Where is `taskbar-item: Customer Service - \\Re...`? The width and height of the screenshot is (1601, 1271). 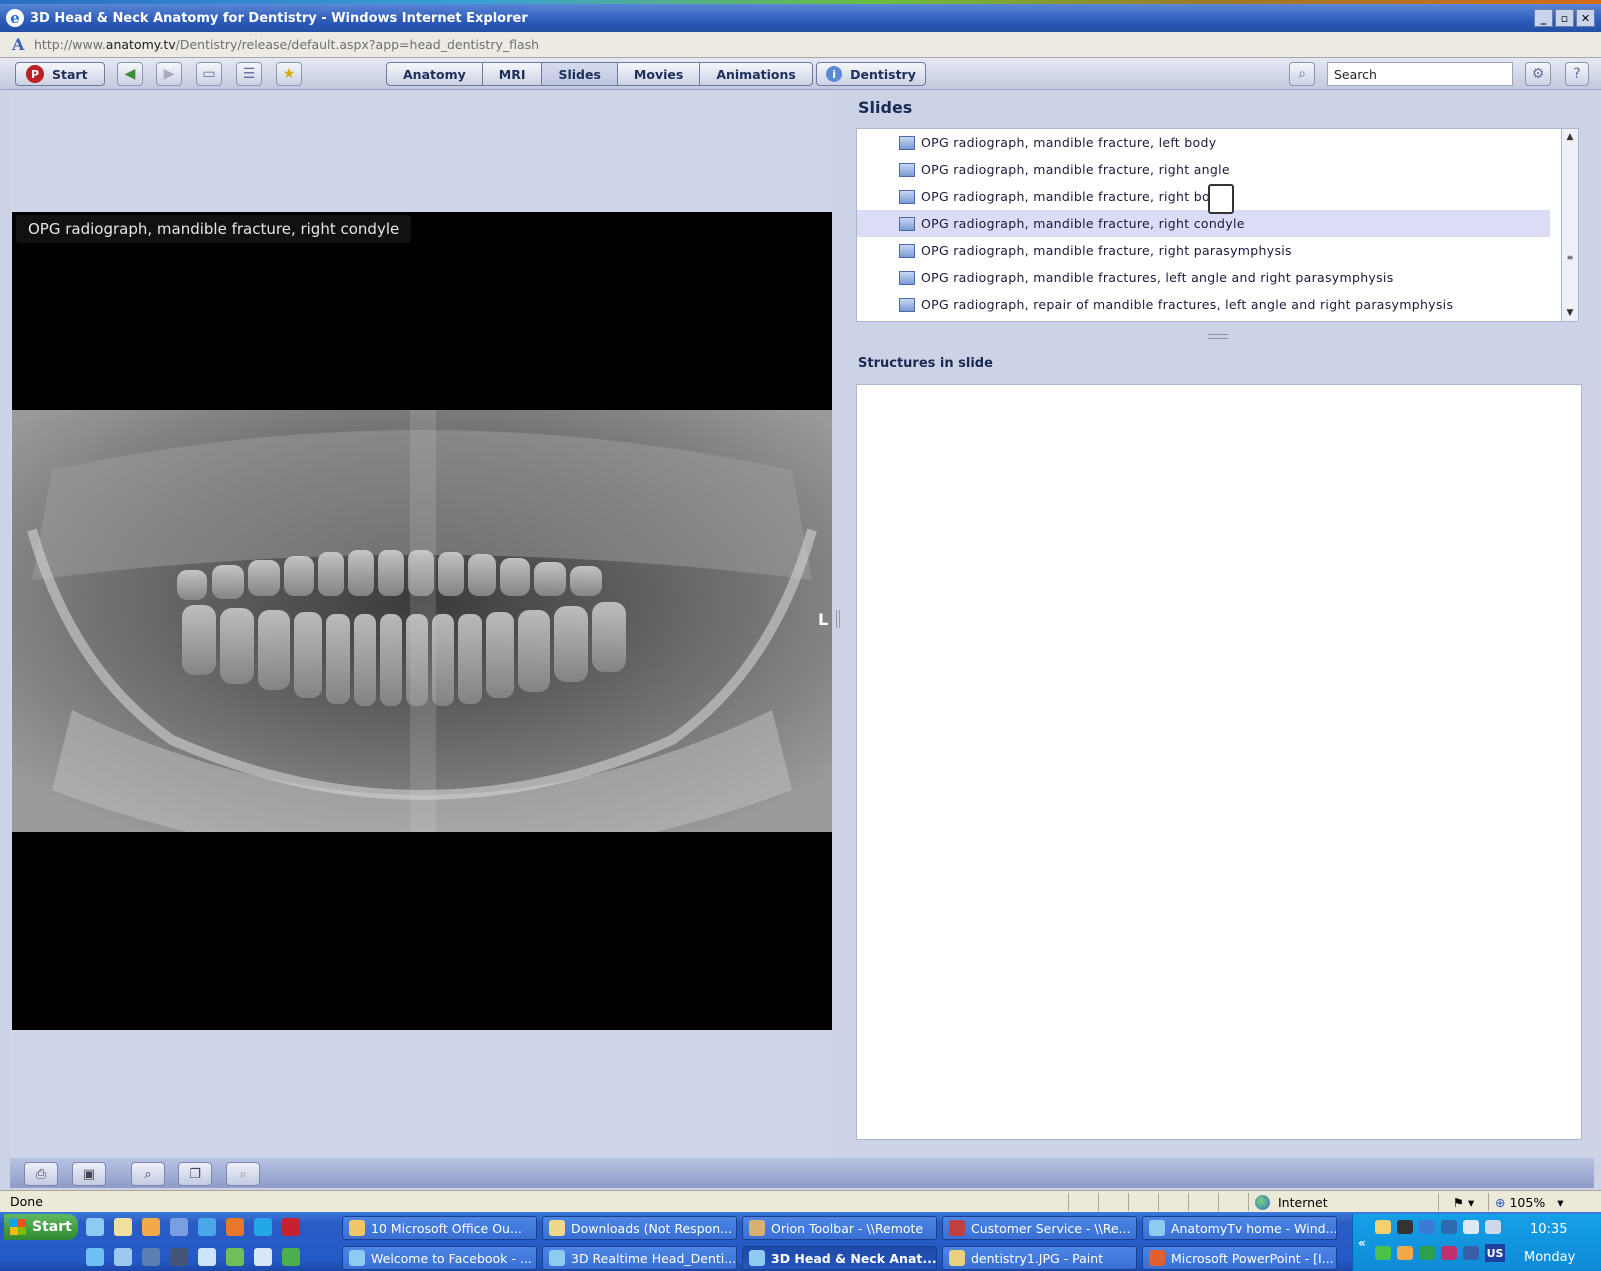
taskbar-item: Customer Service - \\Re... is located at coordinates (1039, 1228).